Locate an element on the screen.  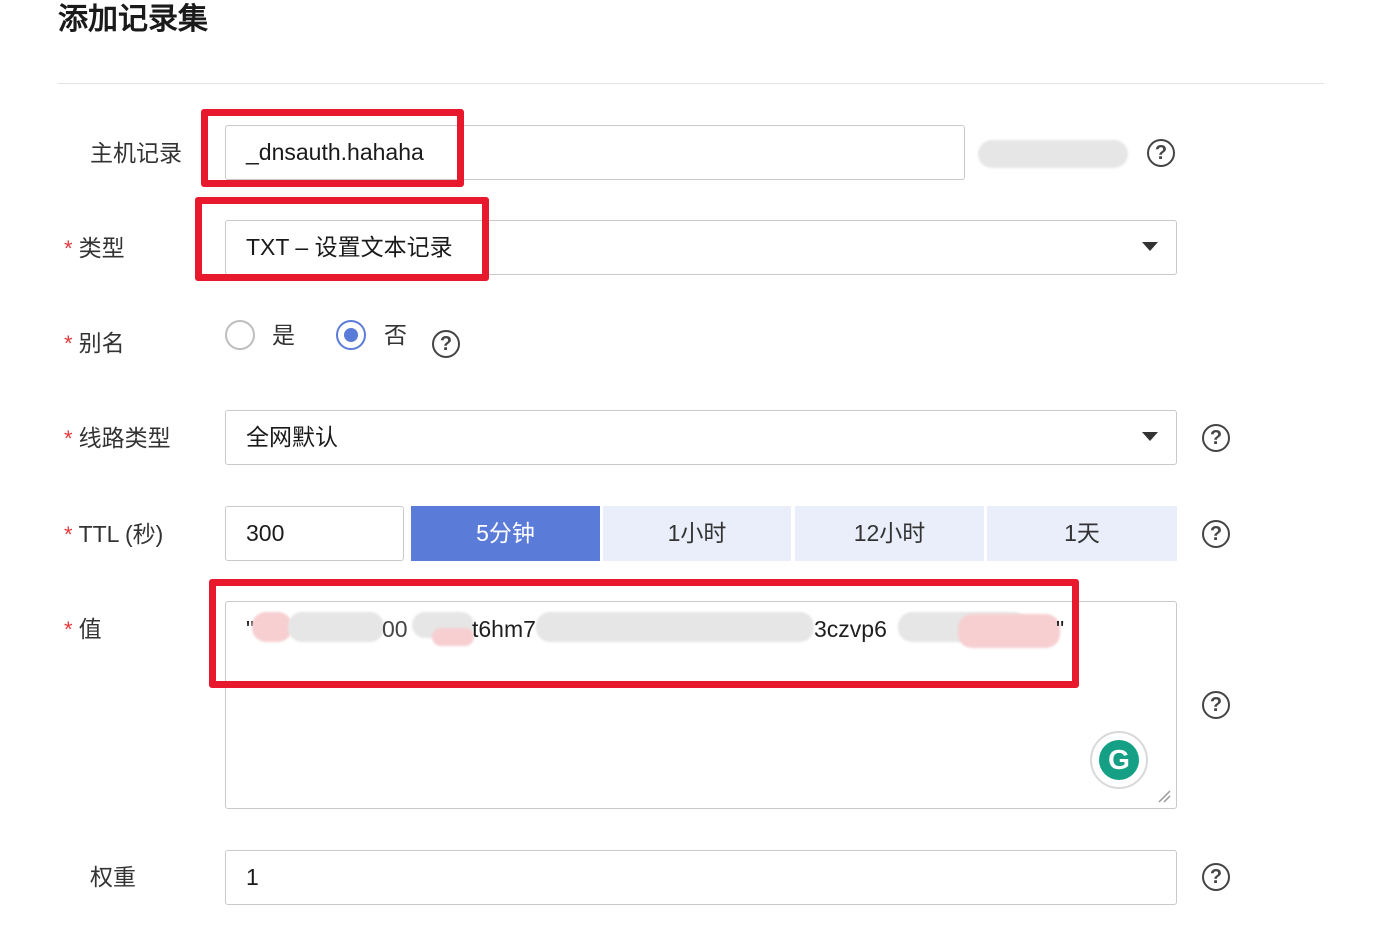
weight-input: 1 is located at coordinates (701, 877).